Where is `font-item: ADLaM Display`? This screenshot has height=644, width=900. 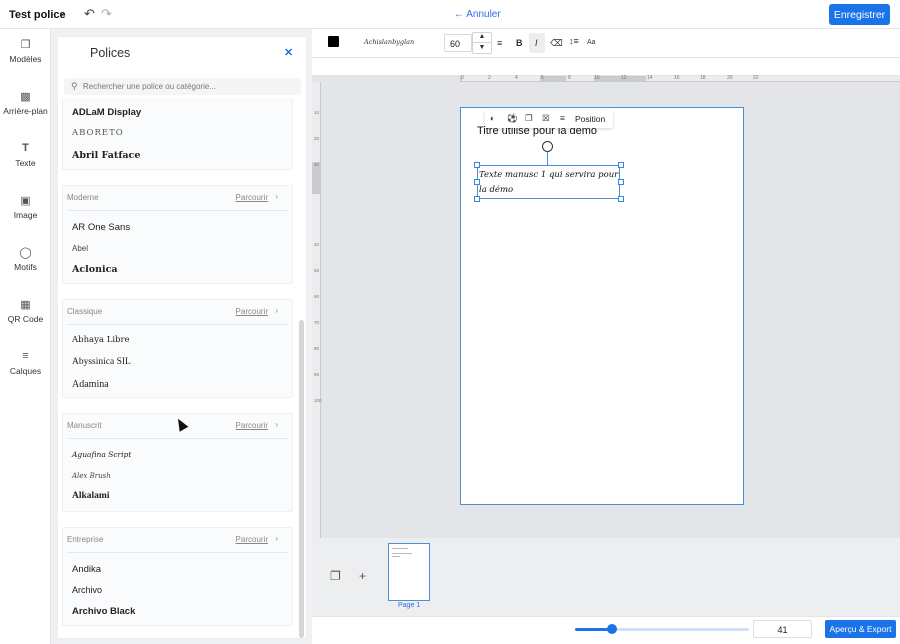
font-item: ADLaM Display is located at coordinates (106, 112).